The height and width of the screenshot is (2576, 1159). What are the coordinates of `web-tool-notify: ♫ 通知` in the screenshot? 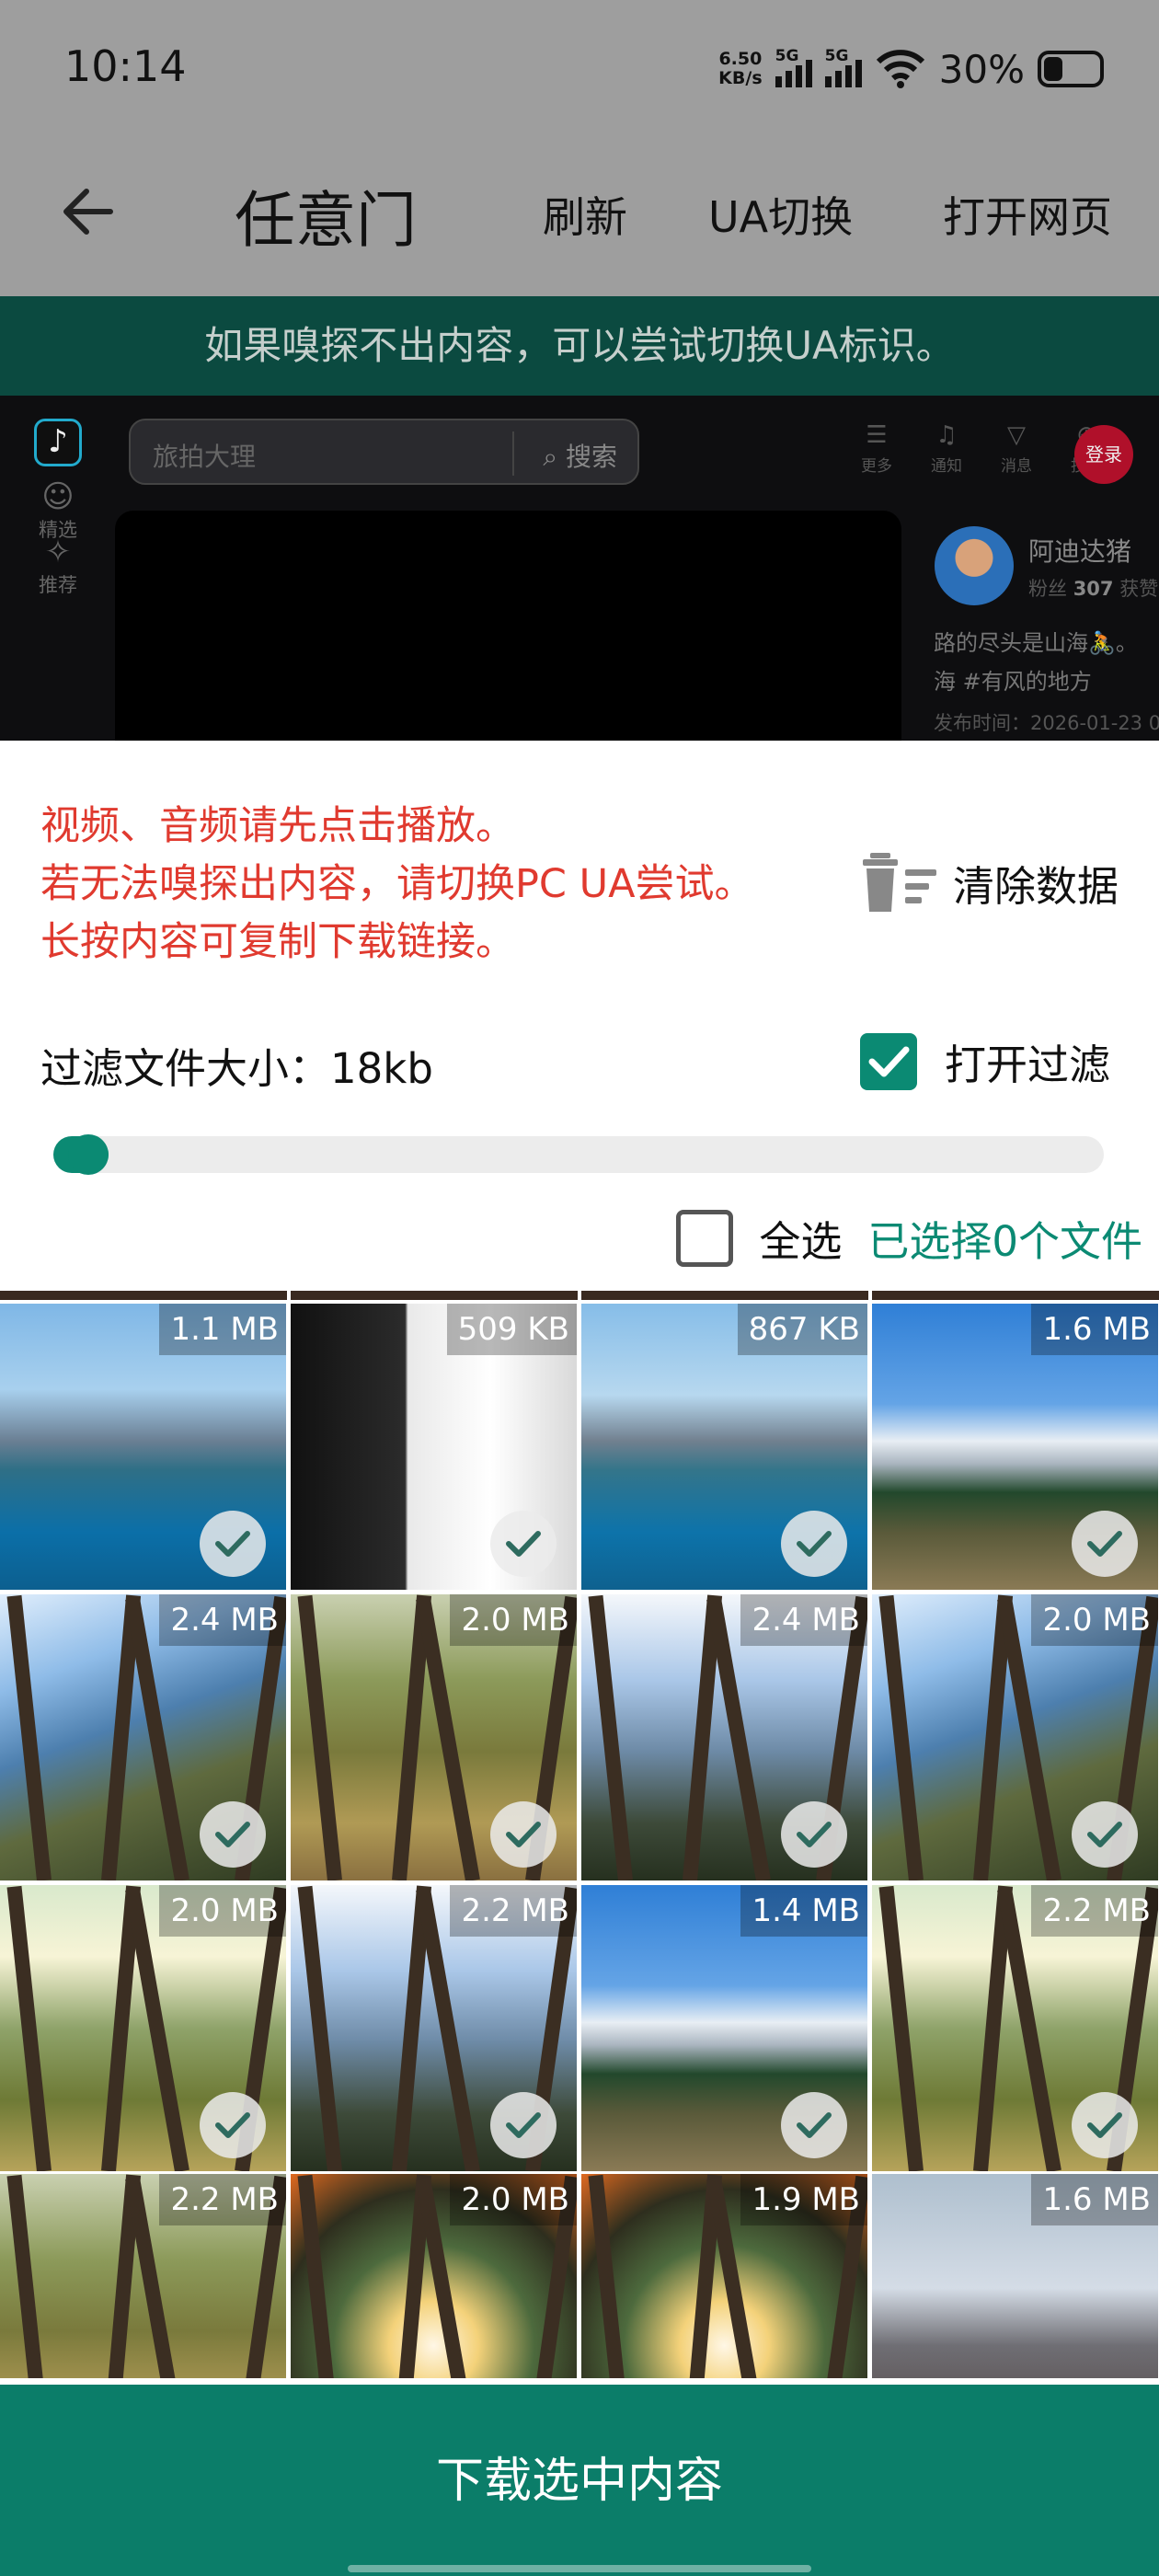 It's located at (947, 448).